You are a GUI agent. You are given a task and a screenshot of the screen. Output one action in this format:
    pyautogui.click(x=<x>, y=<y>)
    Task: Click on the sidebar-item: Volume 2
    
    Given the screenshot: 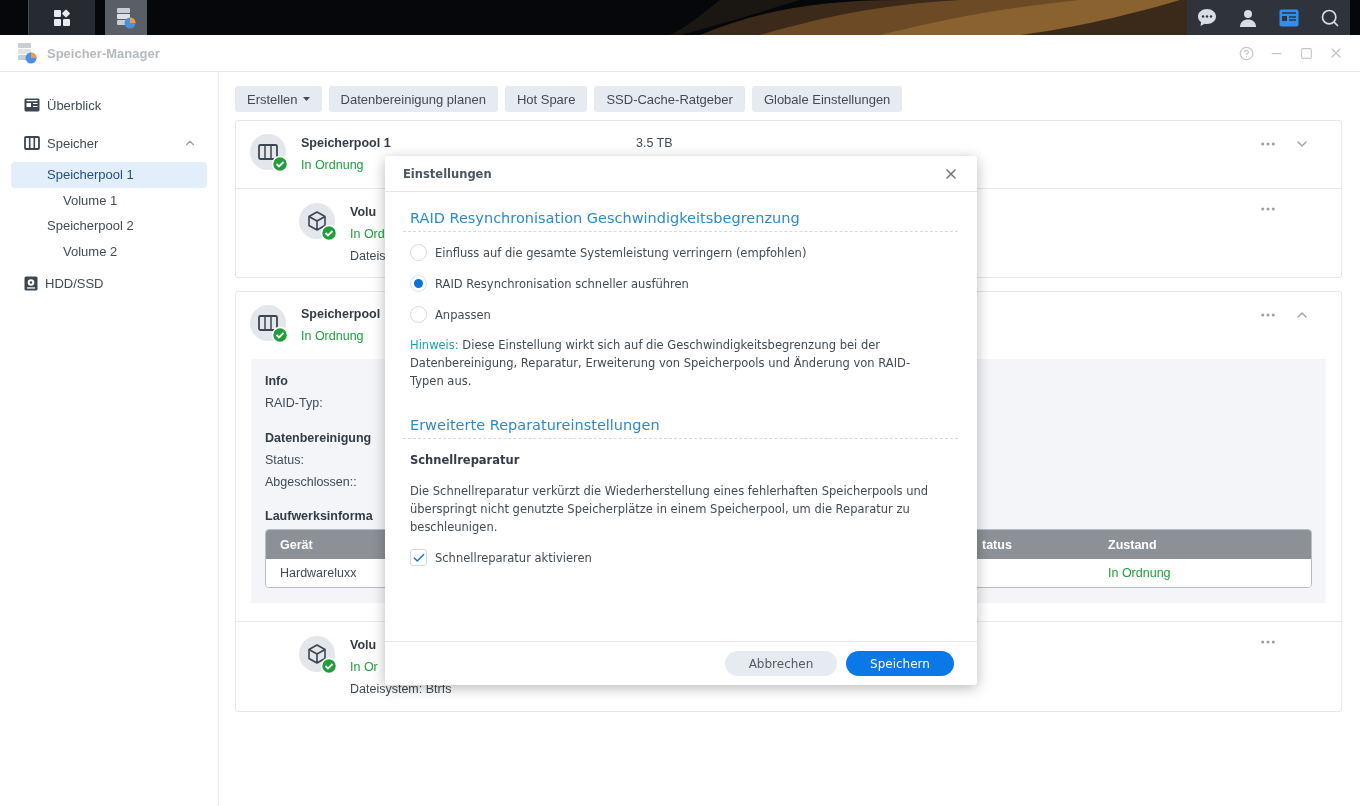 What is the action you would take?
    pyautogui.click(x=109, y=251)
    